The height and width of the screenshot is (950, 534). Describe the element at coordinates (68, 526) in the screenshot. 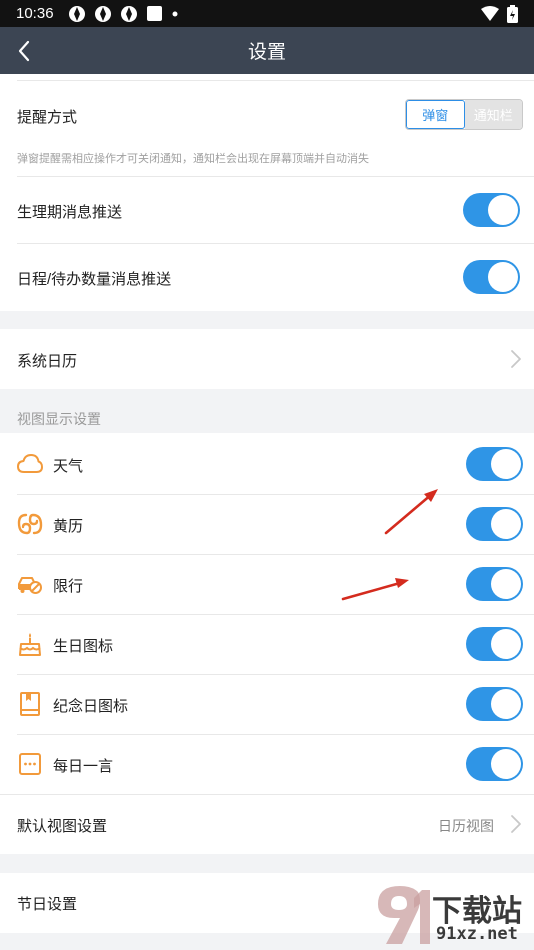

I see `almanac-label: 黄历` at that location.